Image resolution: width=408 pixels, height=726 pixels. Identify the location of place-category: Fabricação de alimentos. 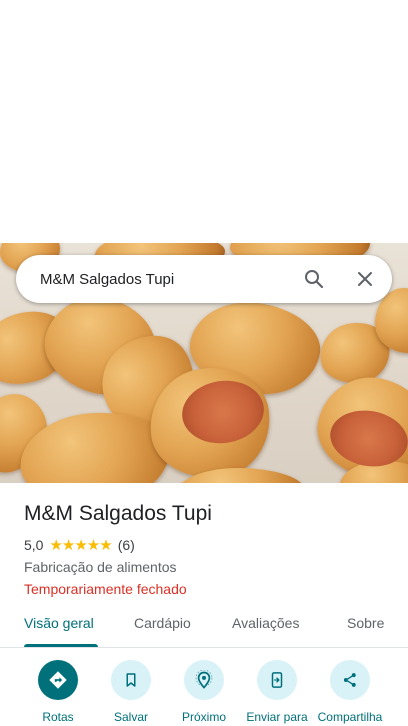
(100, 567).